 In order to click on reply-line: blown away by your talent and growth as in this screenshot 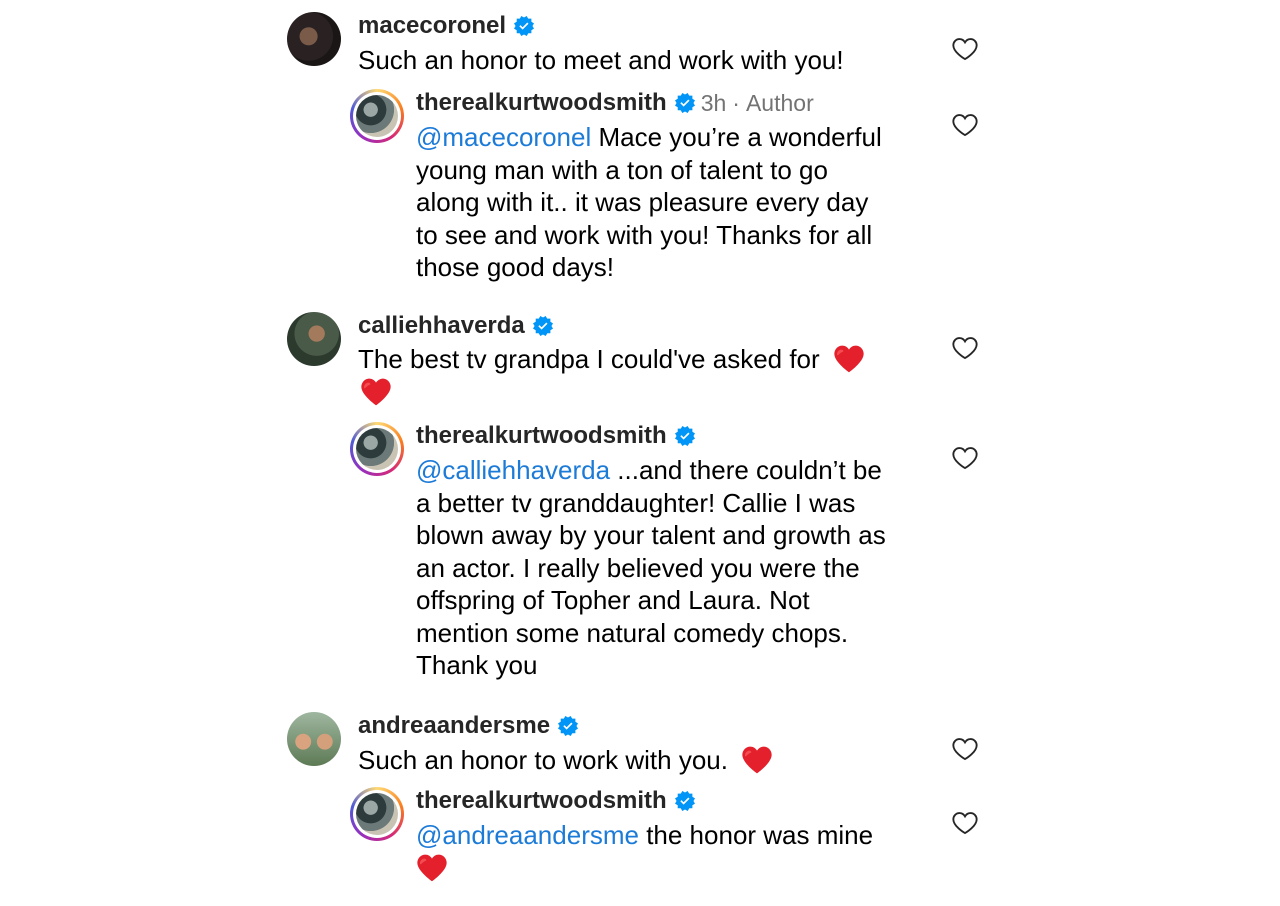, I will do `click(651, 535)`.